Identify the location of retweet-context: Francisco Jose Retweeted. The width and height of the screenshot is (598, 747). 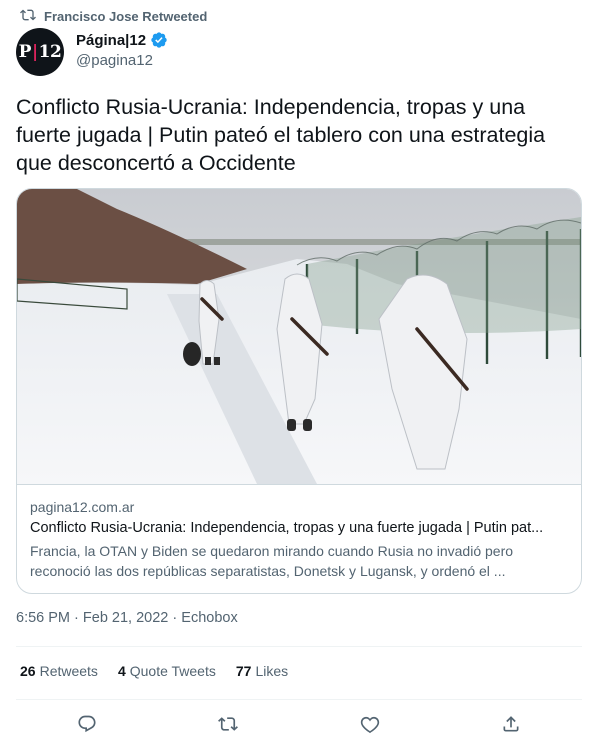
(113, 16).